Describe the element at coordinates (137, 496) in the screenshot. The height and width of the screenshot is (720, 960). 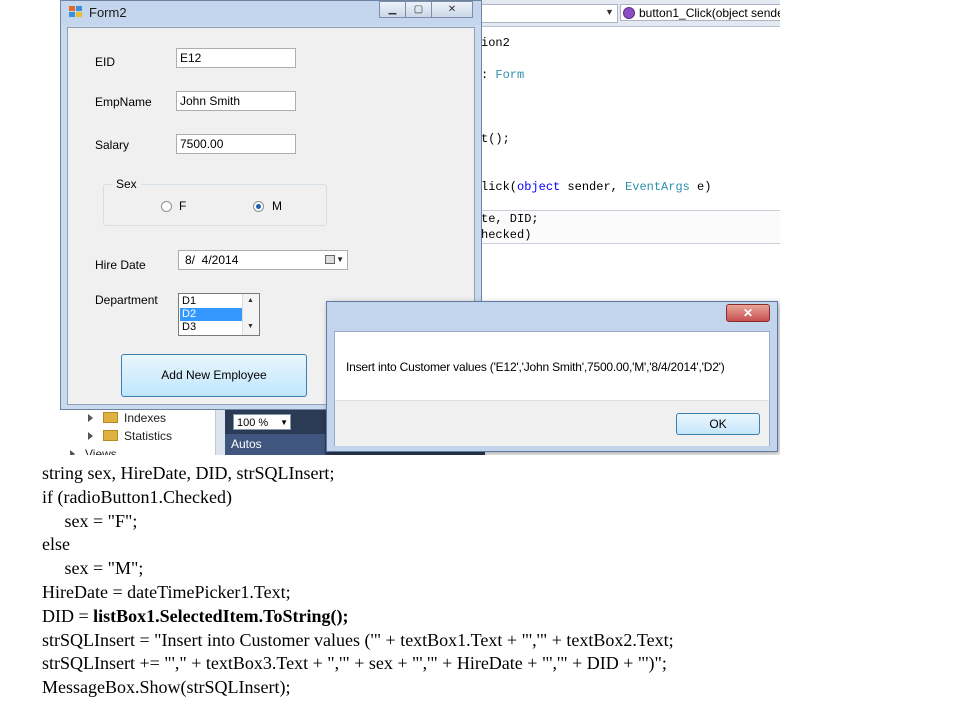
I see `code-listing-line: if (radioButton1.Checked)` at that location.